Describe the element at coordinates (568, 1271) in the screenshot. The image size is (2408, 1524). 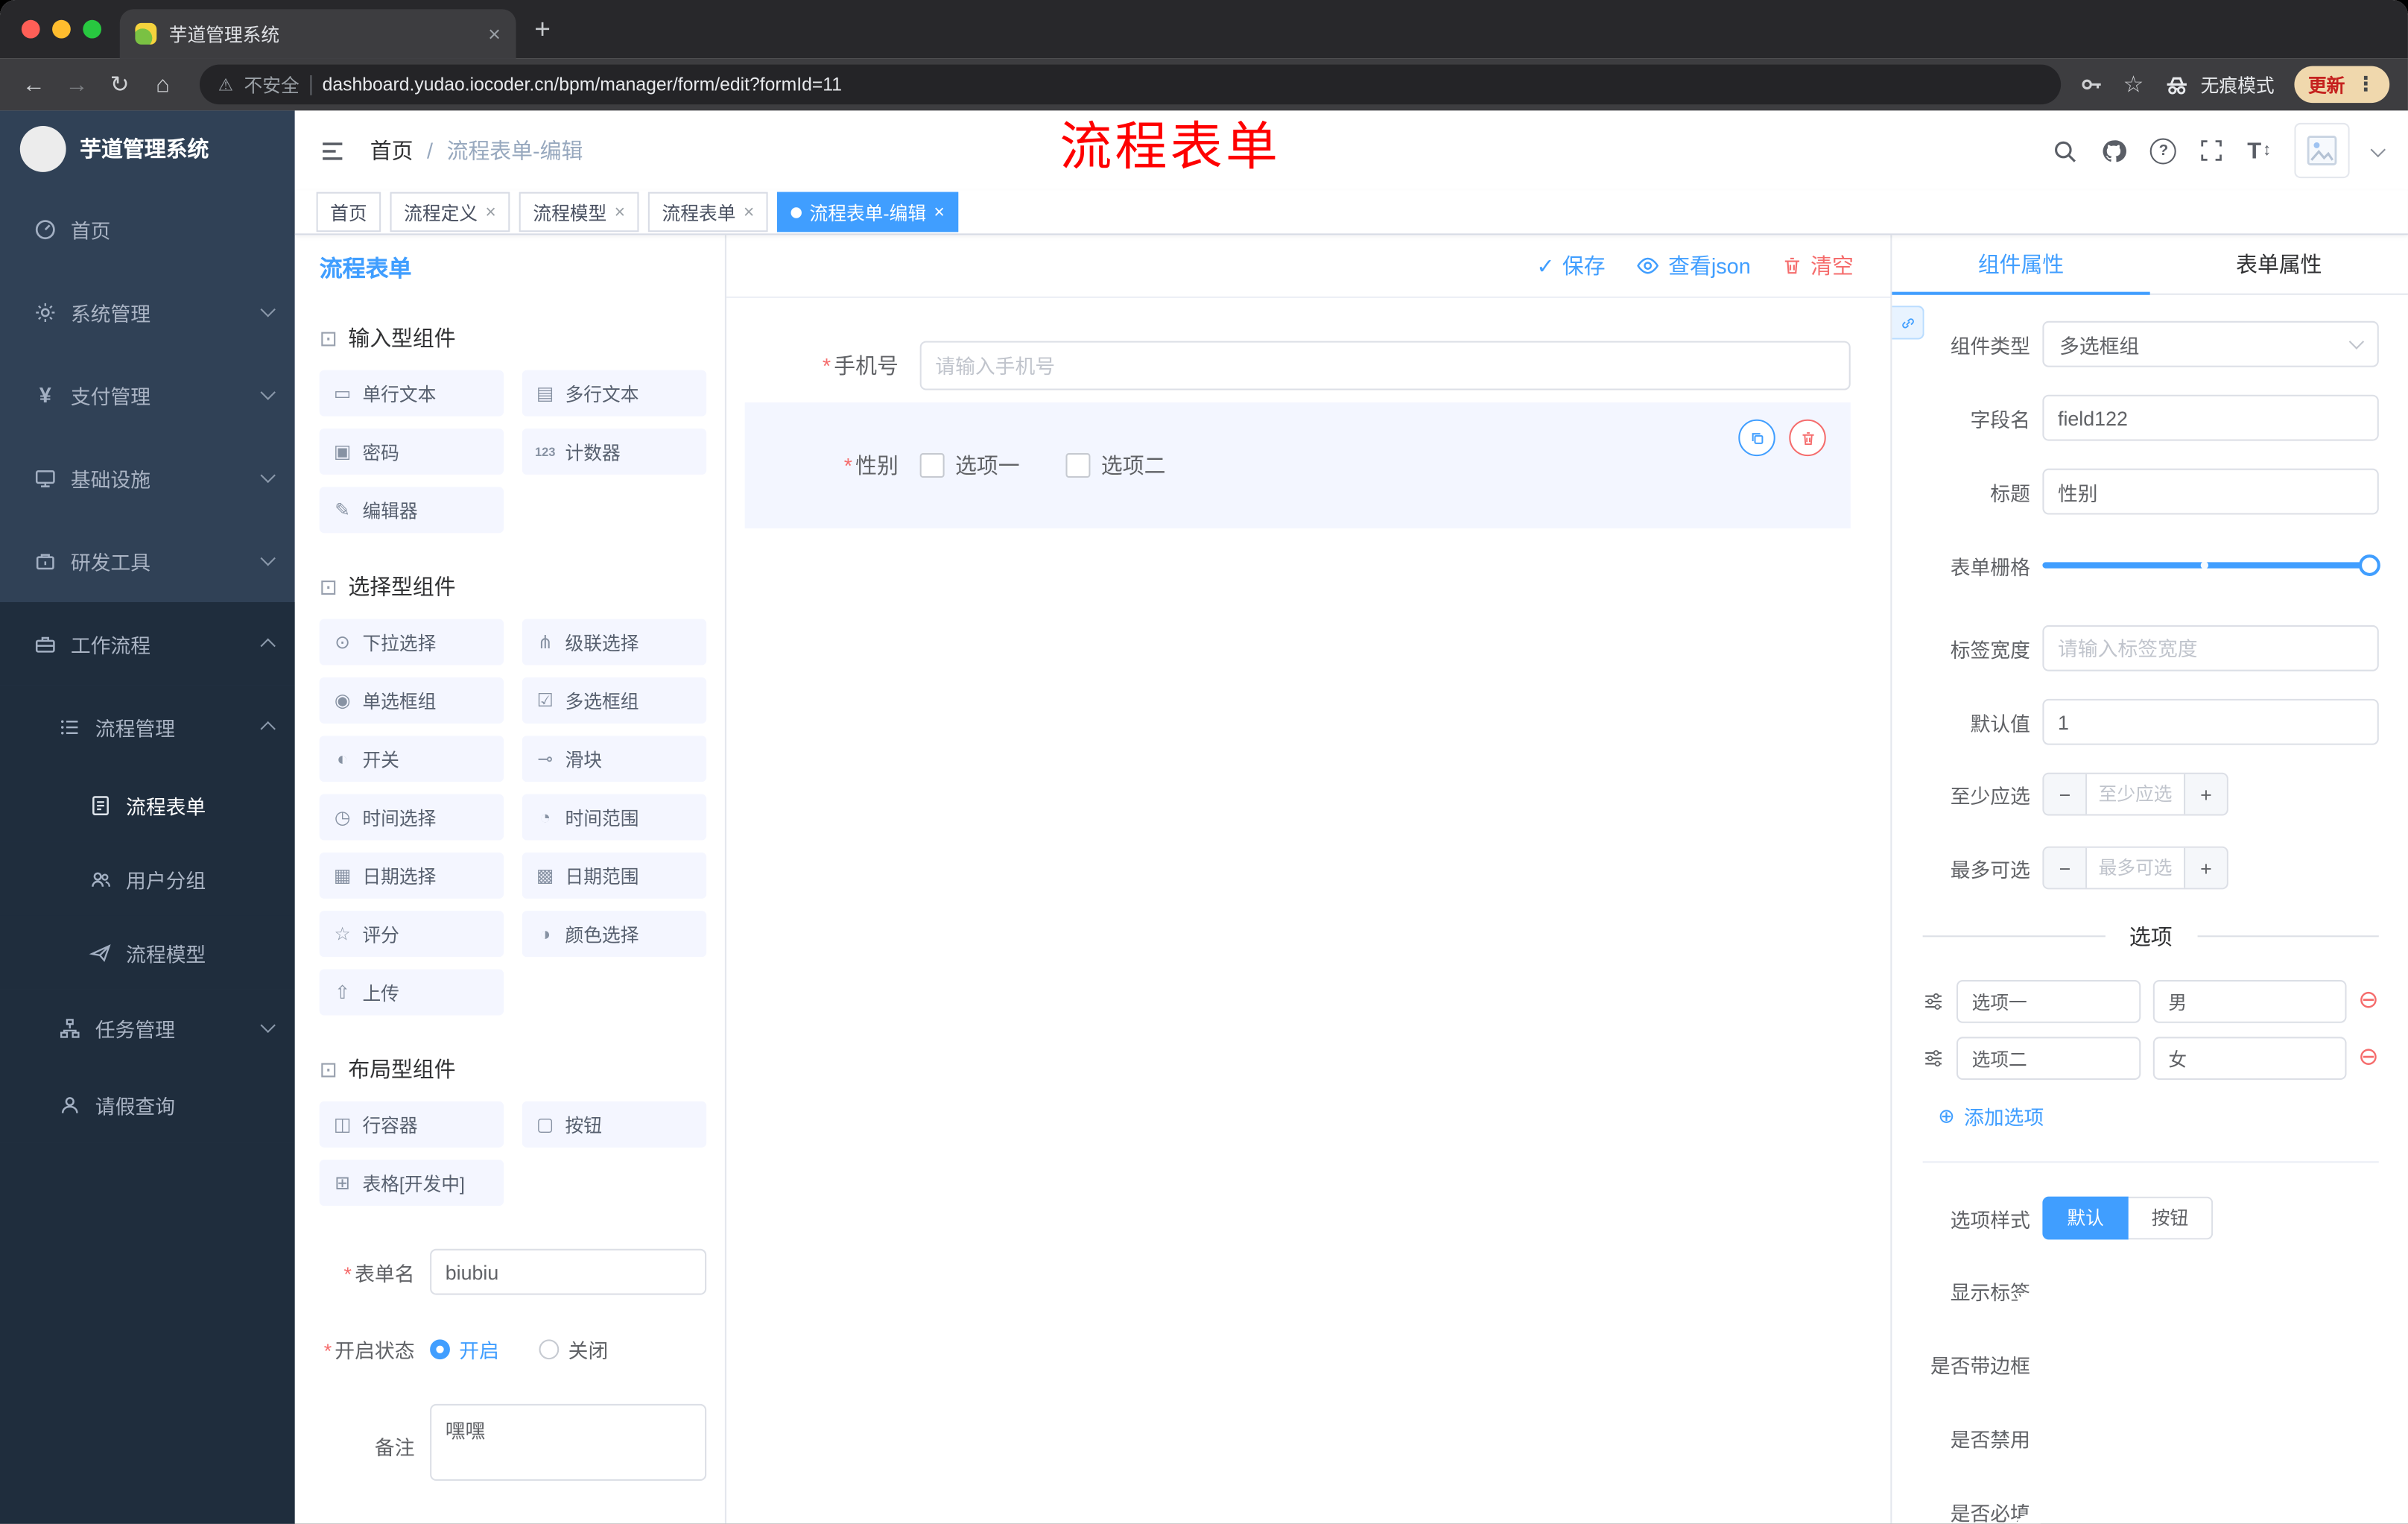
I see `form-name-input` at that location.